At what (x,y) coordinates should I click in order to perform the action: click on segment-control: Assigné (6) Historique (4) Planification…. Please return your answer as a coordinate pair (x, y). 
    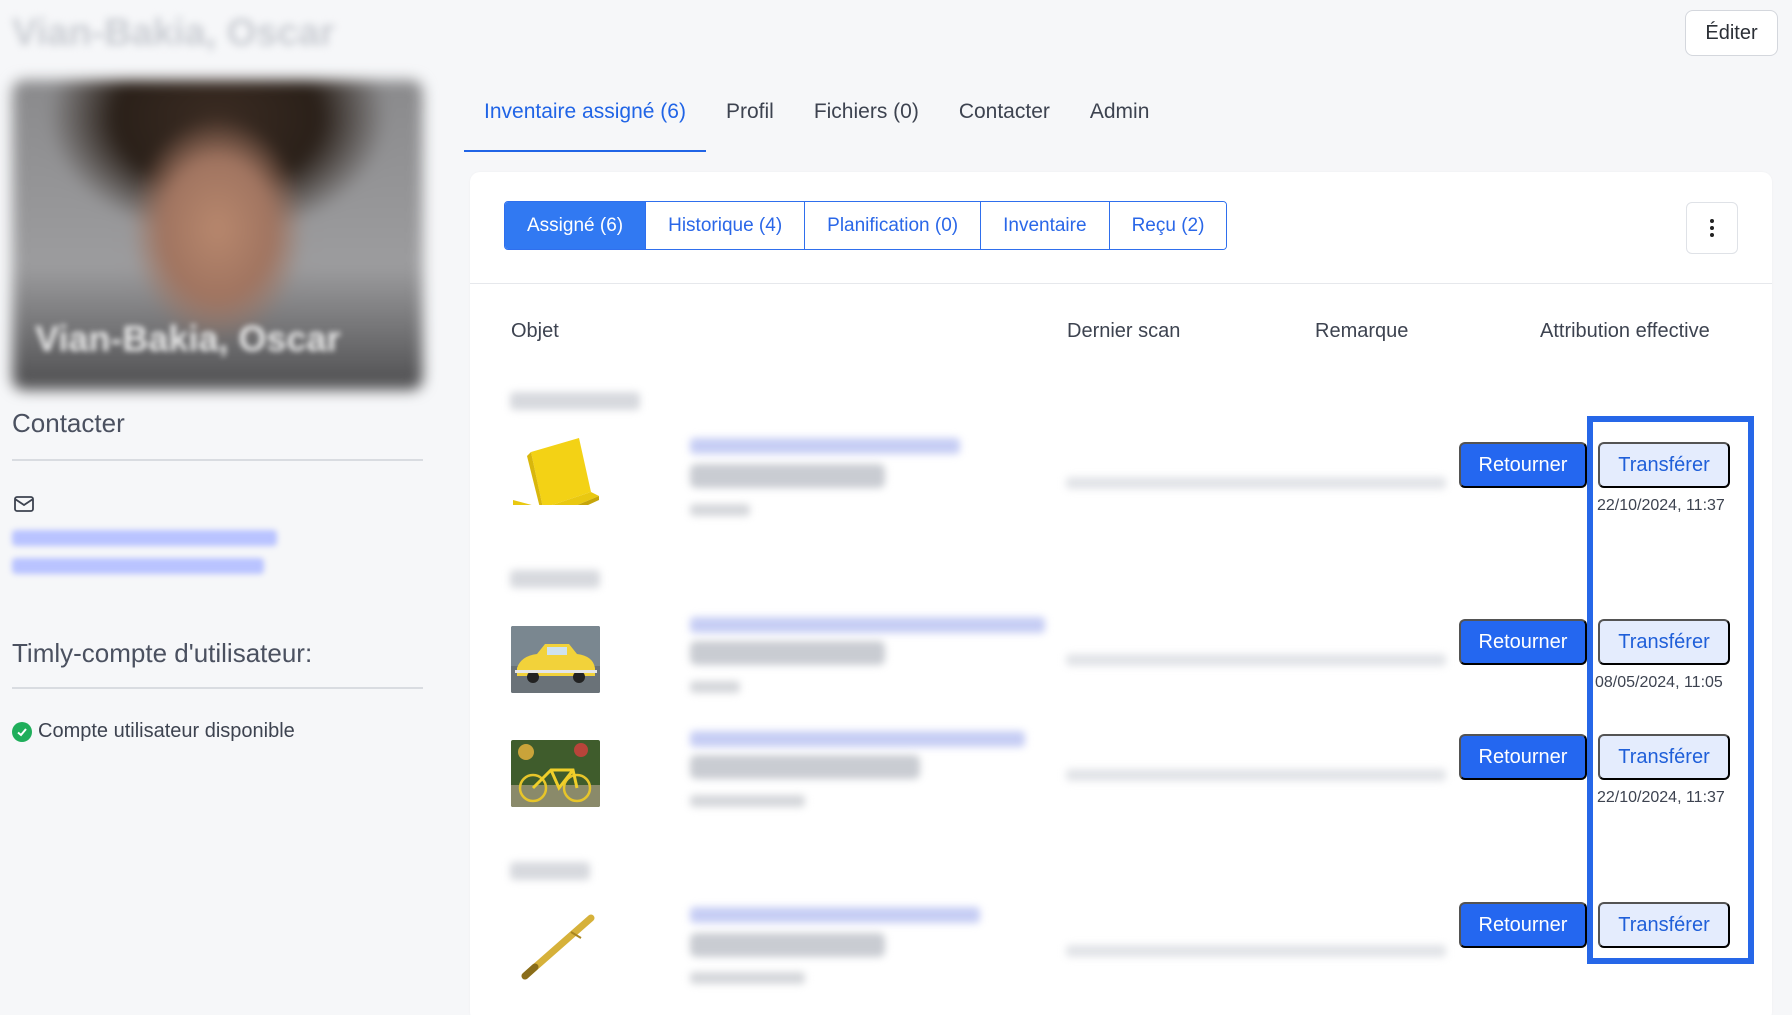
    Looking at the image, I should click on (866, 225).